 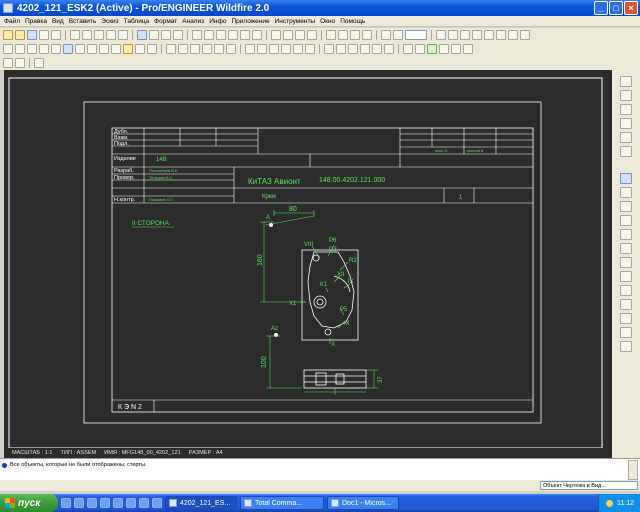 I want to click on print-icon, so click(x=44, y=35).